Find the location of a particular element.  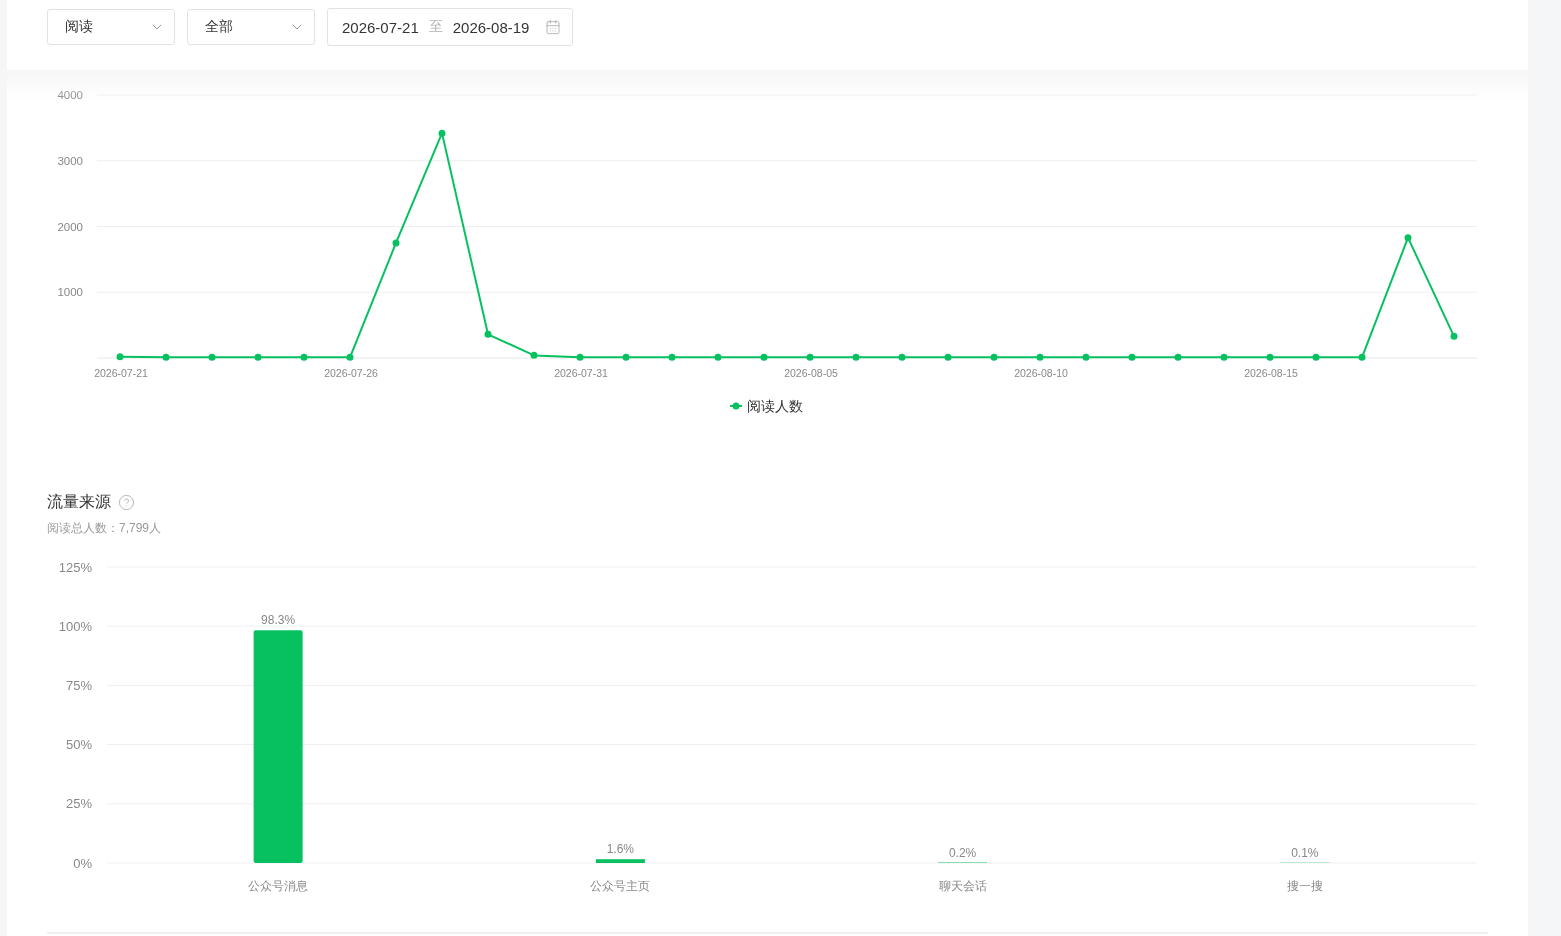

axis-label: 2026-08-15 is located at coordinates (1271, 373).